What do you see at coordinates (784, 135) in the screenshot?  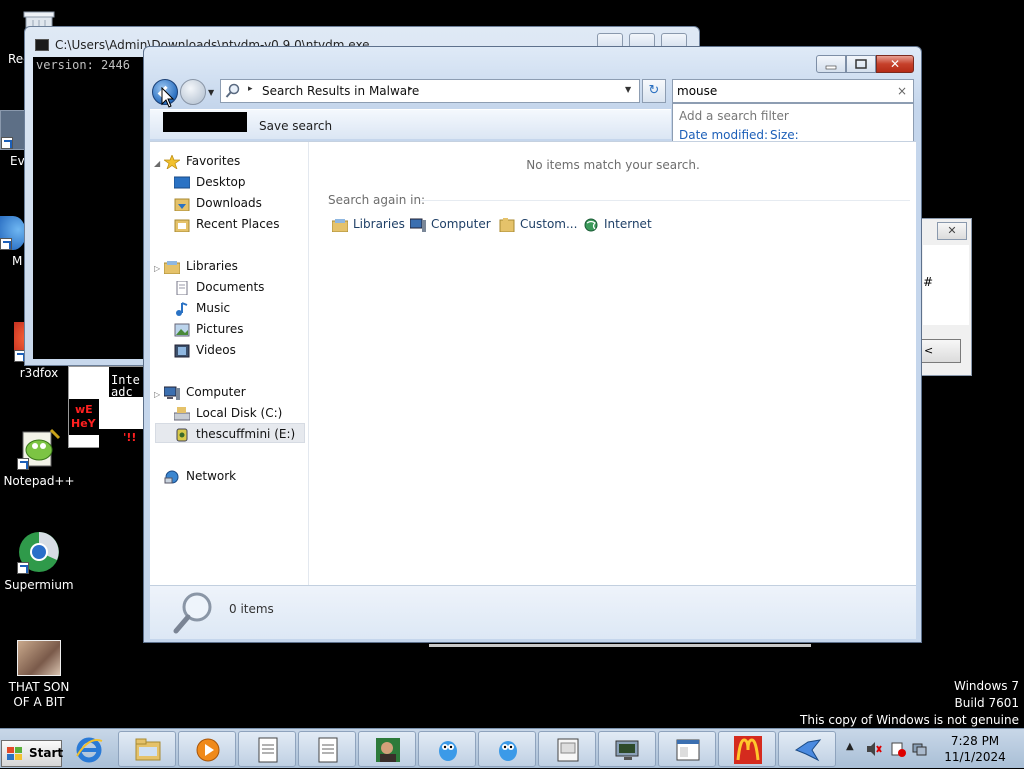 I see `filter-size: Size:` at bounding box center [784, 135].